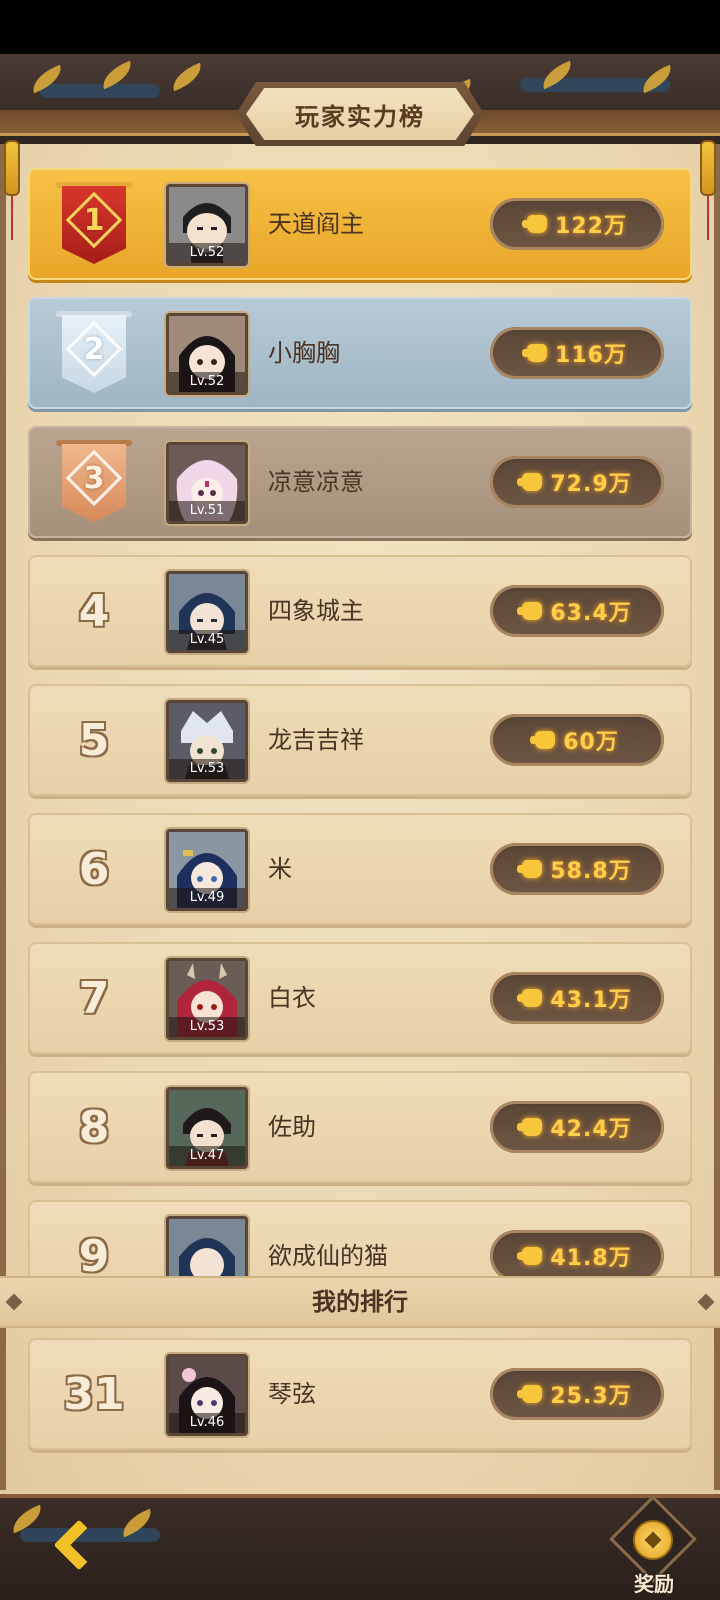 The image size is (720, 1600). What do you see at coordinates (94, 220) in the screenshot?
I see `rank-number: 1` at bounding box center [94, 220].